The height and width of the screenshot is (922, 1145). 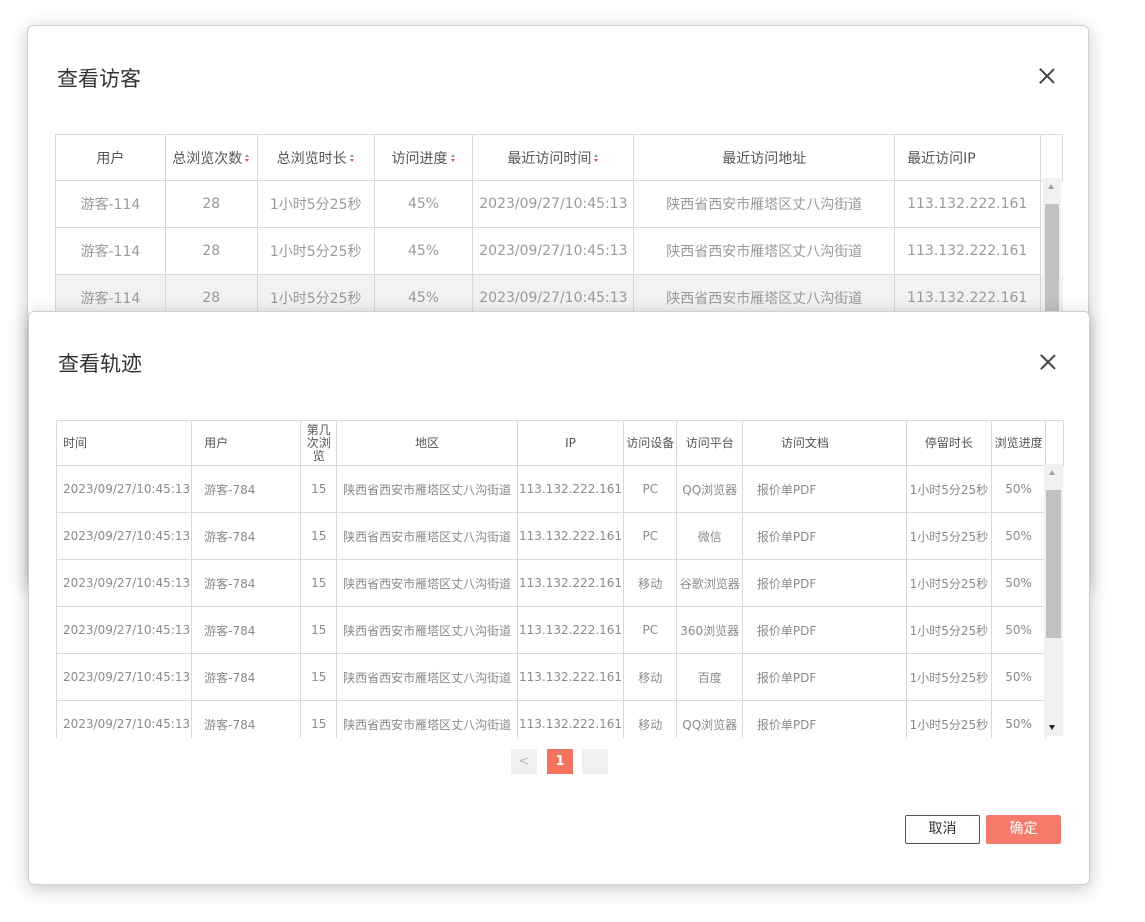 I want to click on col-platform: 访问平台, so click(x=709, y=443).